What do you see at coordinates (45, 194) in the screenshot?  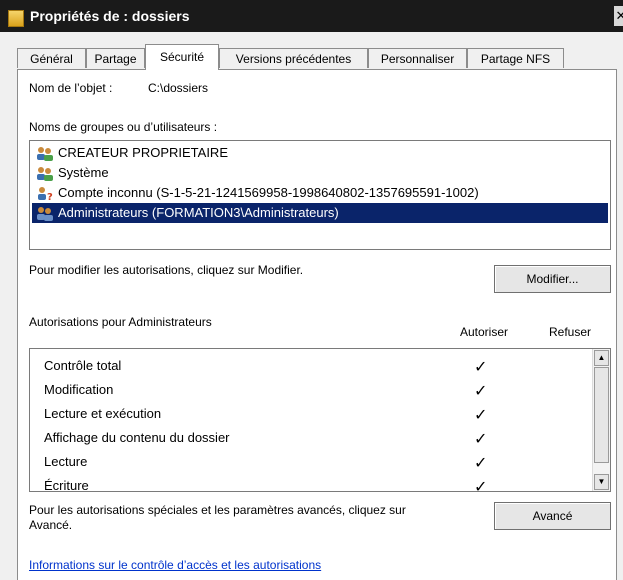 I see `unknown-user-icon: ?` at bounding box center [45, 194].